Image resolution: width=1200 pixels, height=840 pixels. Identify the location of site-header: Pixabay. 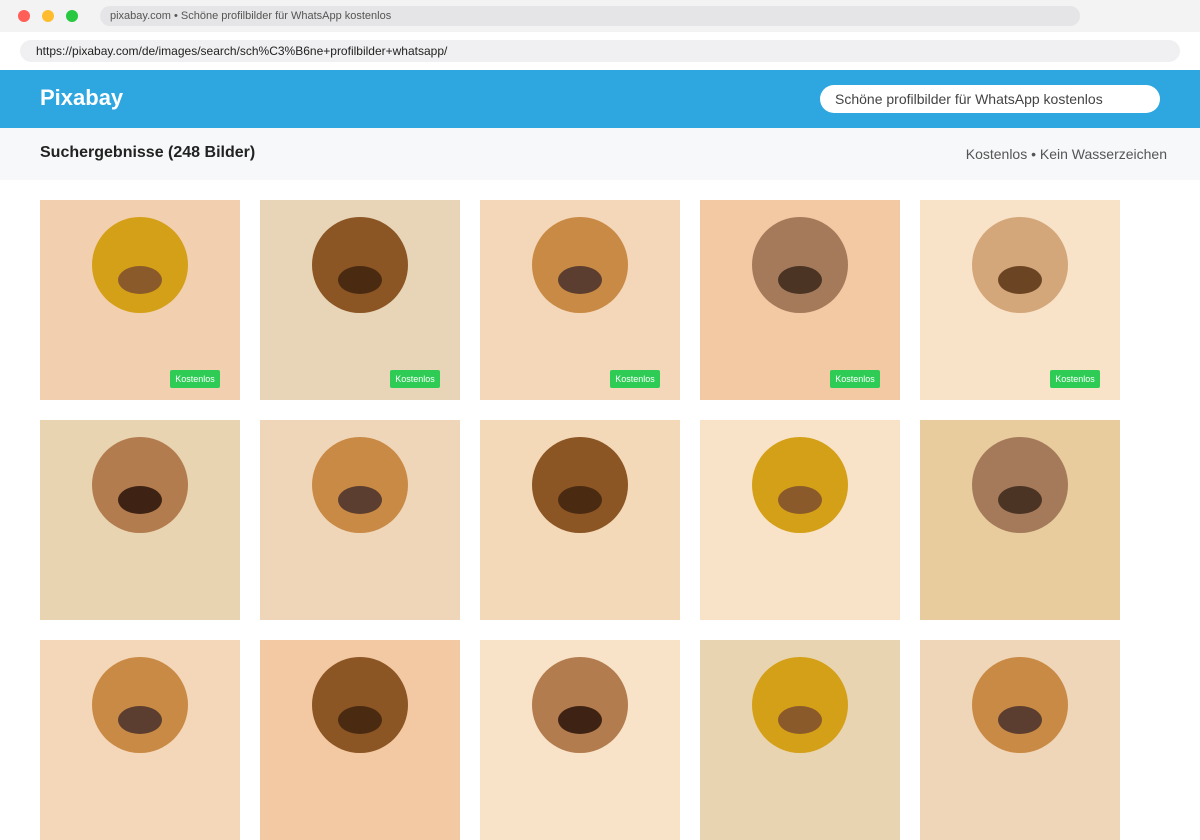
(600, 99).